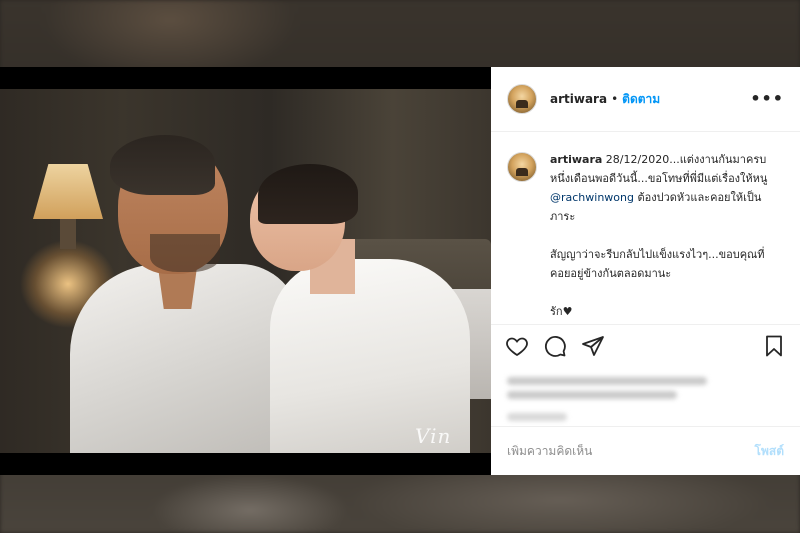  What do you see at coordinates (162, 165) in the screenshot?
I see `man-hair` at bounding box center [162, 165].